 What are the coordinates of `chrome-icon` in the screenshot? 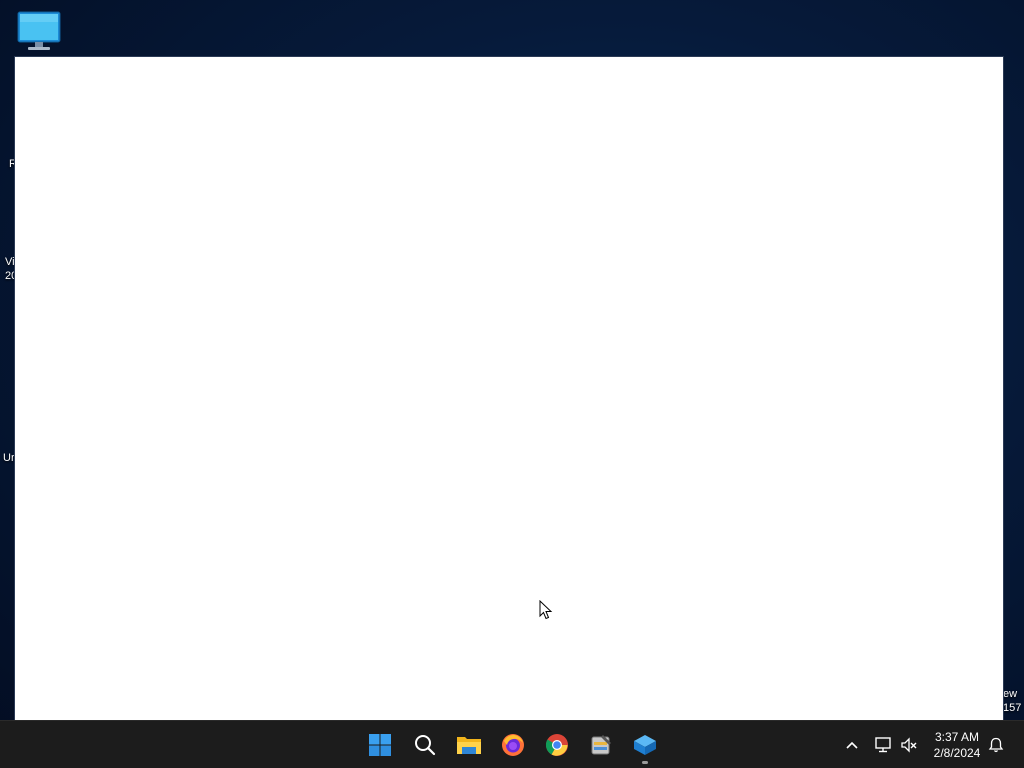 It's located at (556, 745).